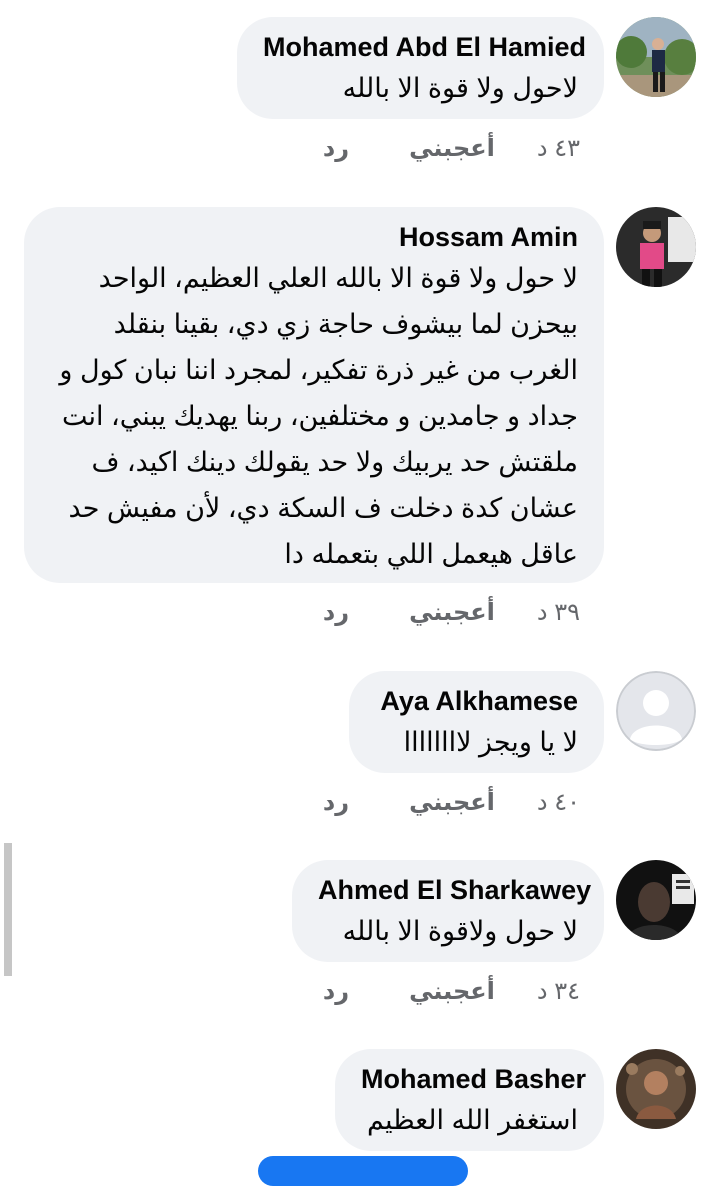  I want to click on scrollbar-thumb, so click(8, 909).